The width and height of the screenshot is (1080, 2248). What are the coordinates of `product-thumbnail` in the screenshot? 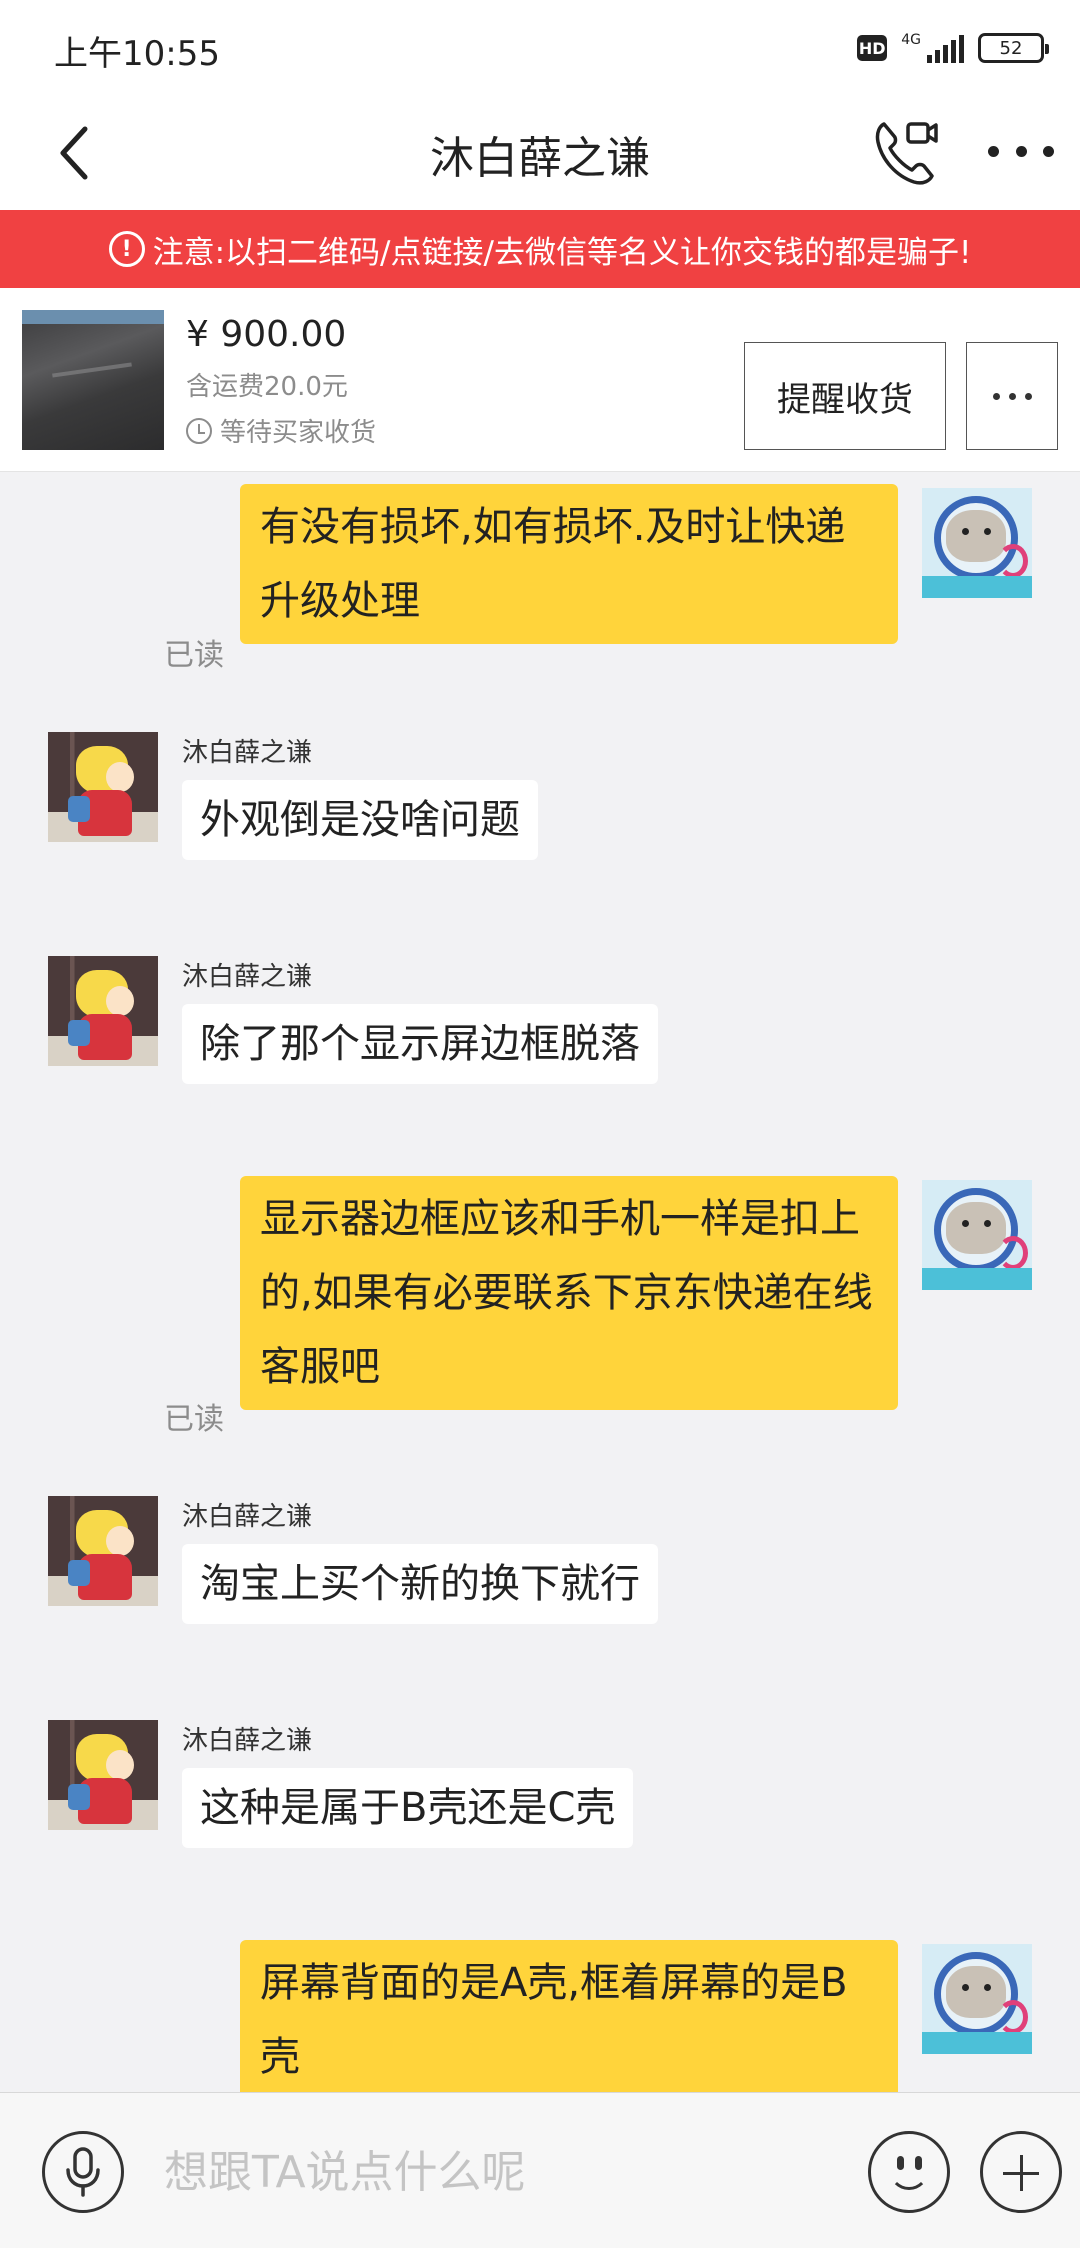 It's located at (93, 380).